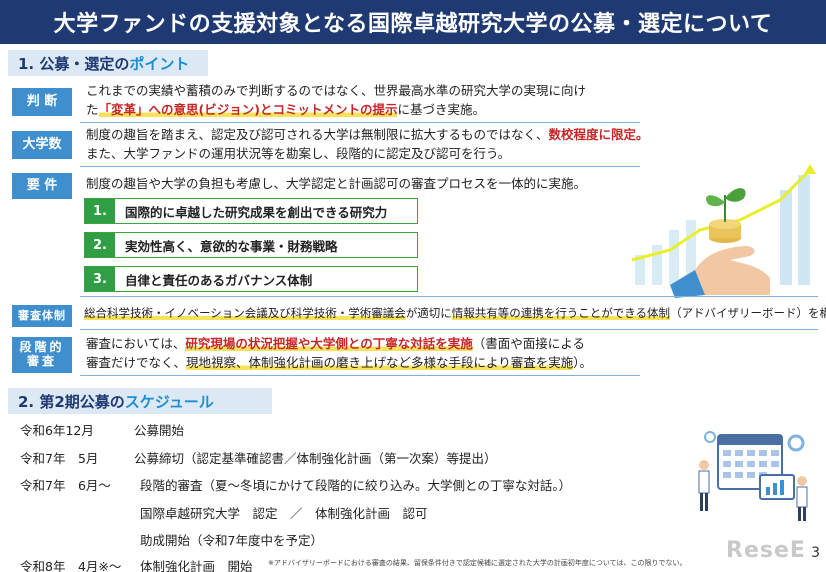 Image resolution: width=826 pixels, height=572 pixels. I want to click on section2-prefix: 2. 第2期公募の, so click(71, 401).